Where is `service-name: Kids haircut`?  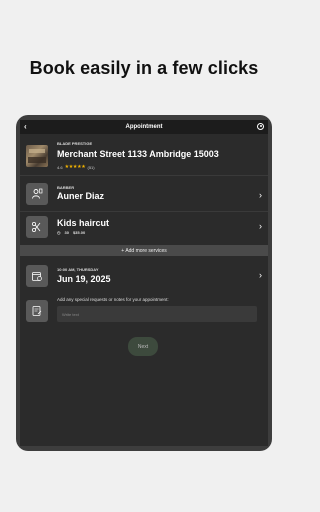 service-name: Kids haircut is located at coordinates (83, 223).